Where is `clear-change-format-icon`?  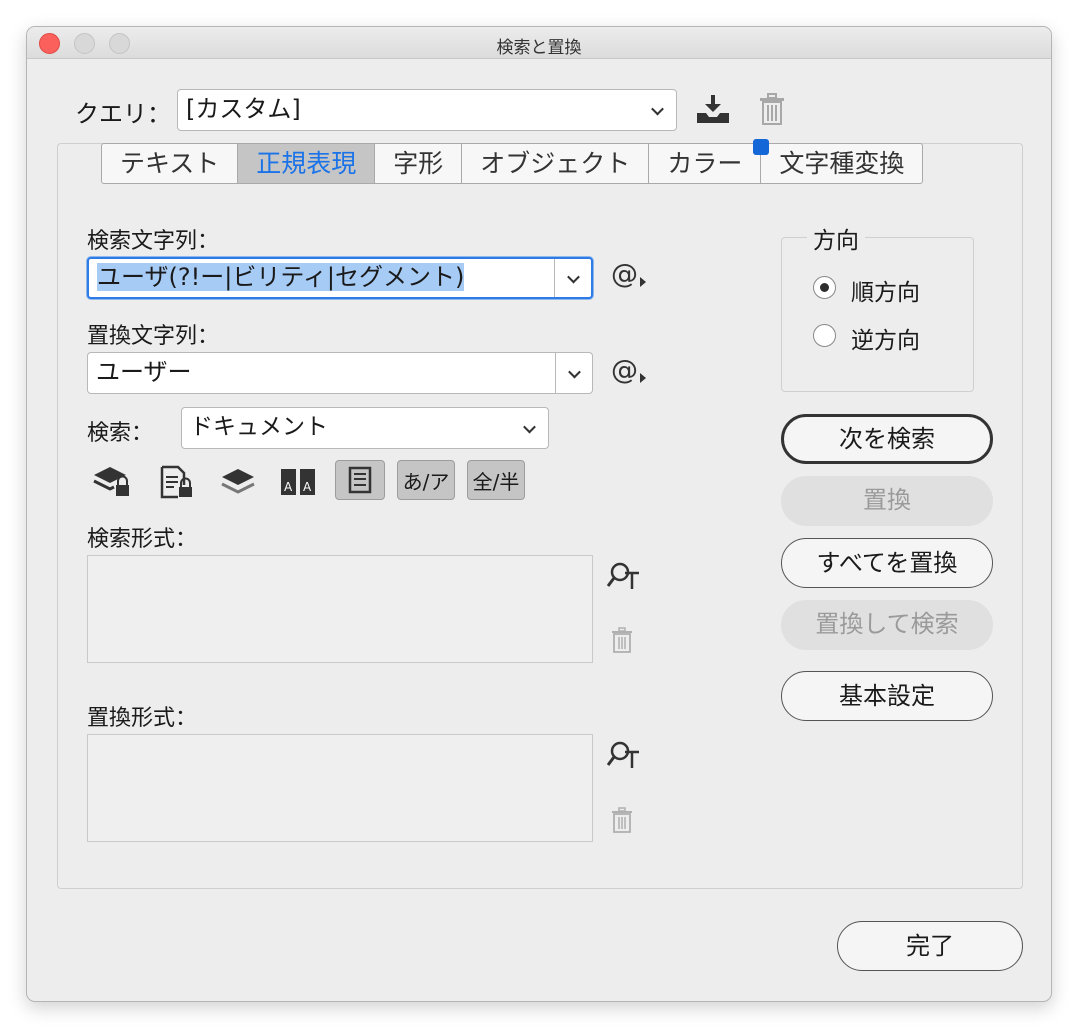
clear-change-format-icon is located at coordinates (622, 820).